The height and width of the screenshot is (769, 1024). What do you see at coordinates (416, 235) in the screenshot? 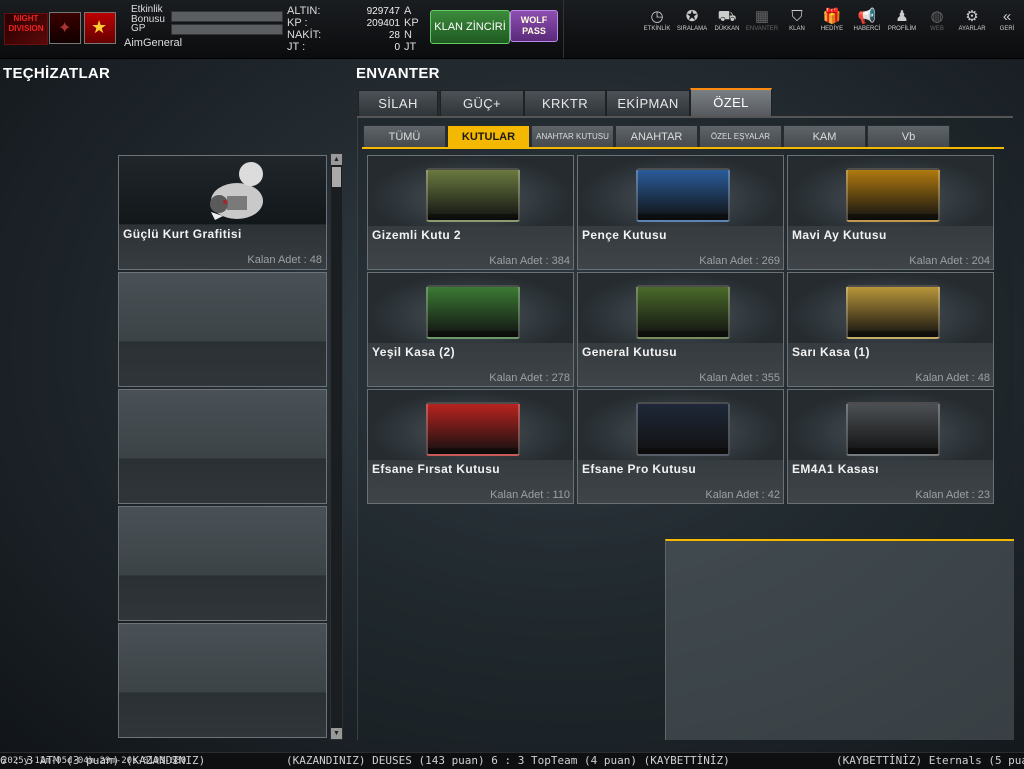
I see `item-name: Gizemli Kutu 2` at bounding box center [416, 235].